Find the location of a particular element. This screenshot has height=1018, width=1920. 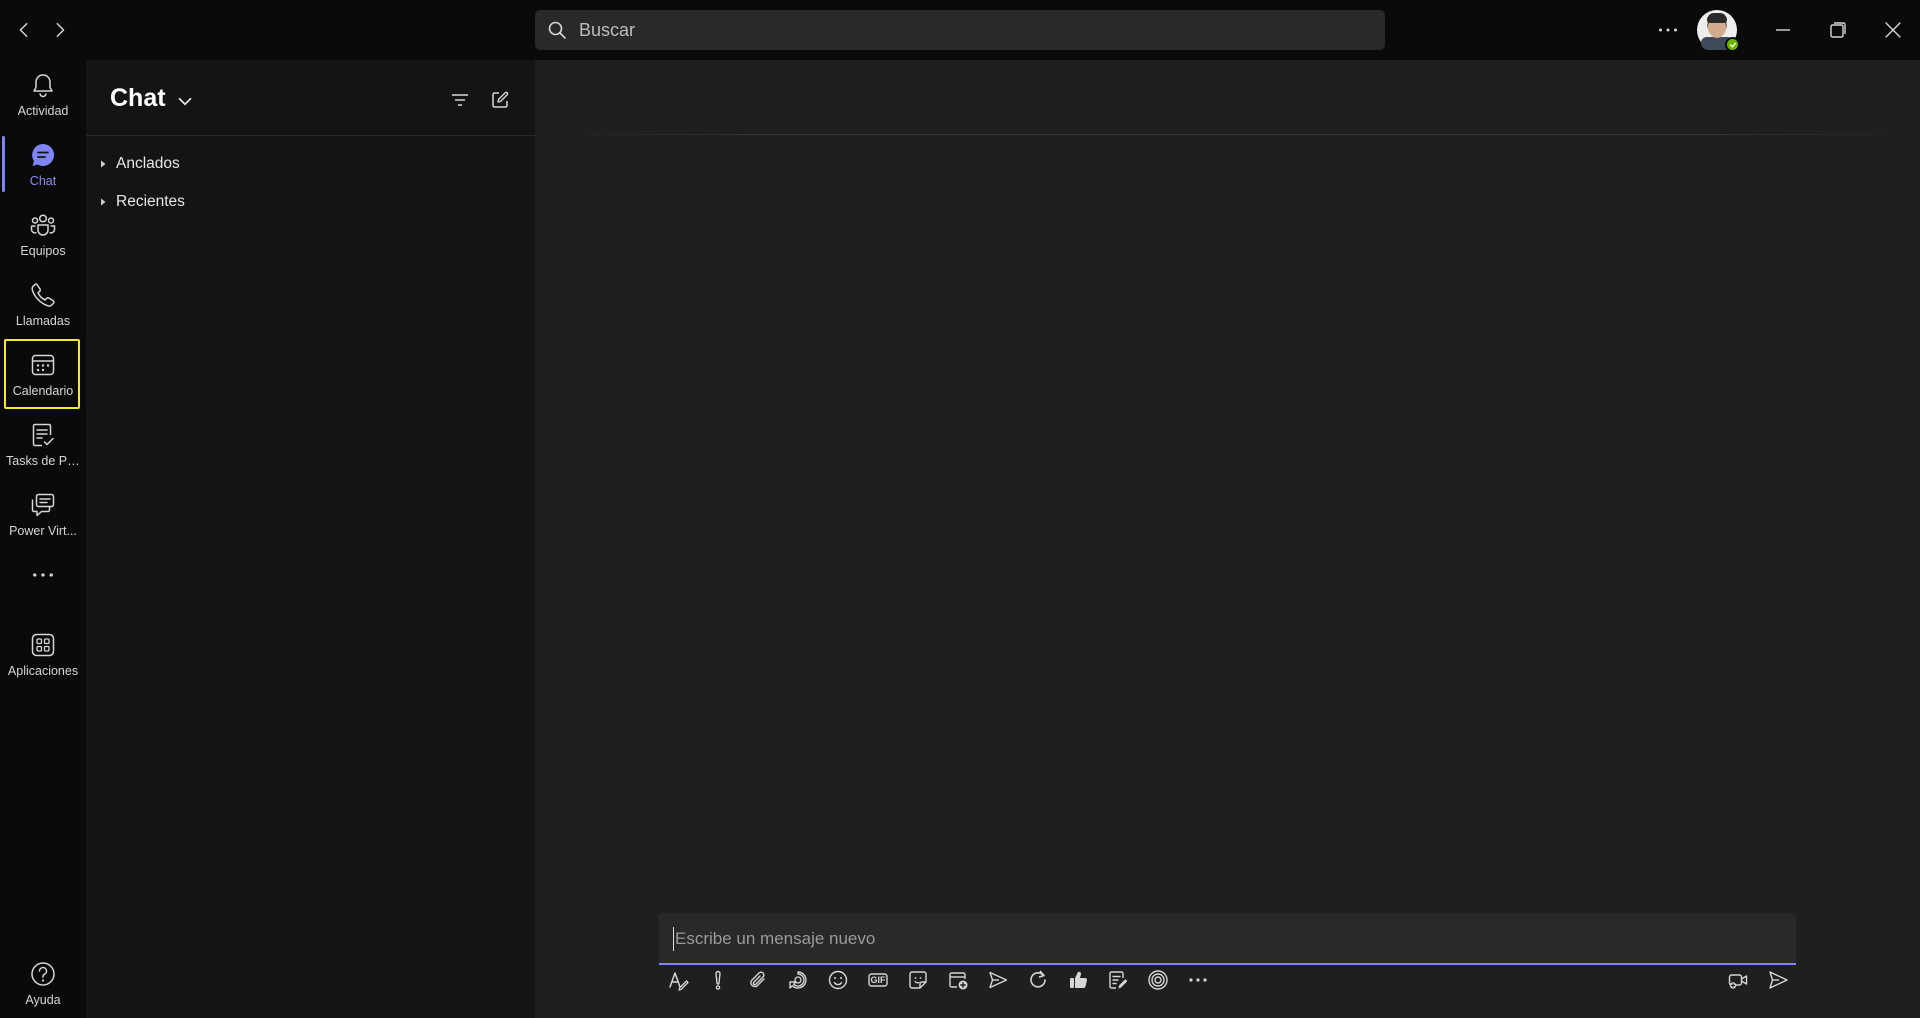

praise-icon is located at coordinates (1038, 979).